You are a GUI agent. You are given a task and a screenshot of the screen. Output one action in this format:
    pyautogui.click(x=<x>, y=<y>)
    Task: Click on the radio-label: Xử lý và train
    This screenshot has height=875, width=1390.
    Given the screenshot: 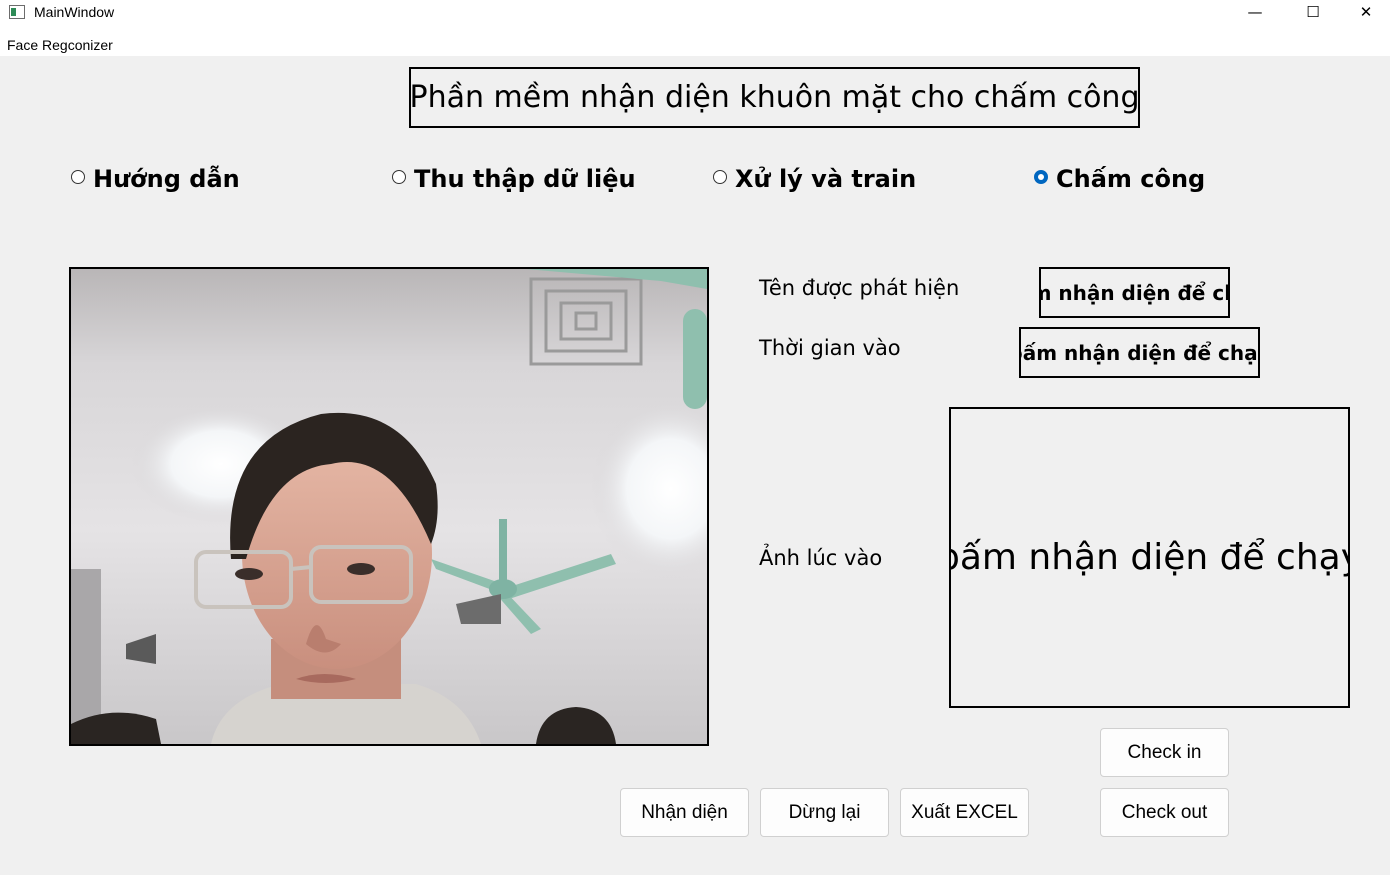 What is the action you would take?
    pyautogui.click(x=826, y=179)
    